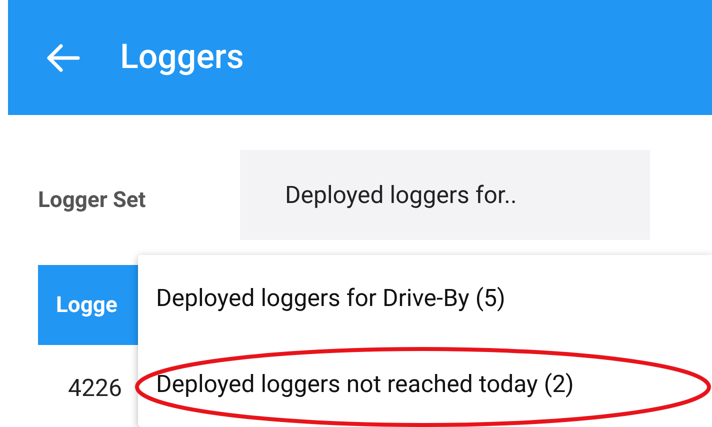 The width and height of the screenshot is (712, 427). Describe the element at coordinates (95, 388) in the screenshot. I see `logger-id: 4226` at that location.